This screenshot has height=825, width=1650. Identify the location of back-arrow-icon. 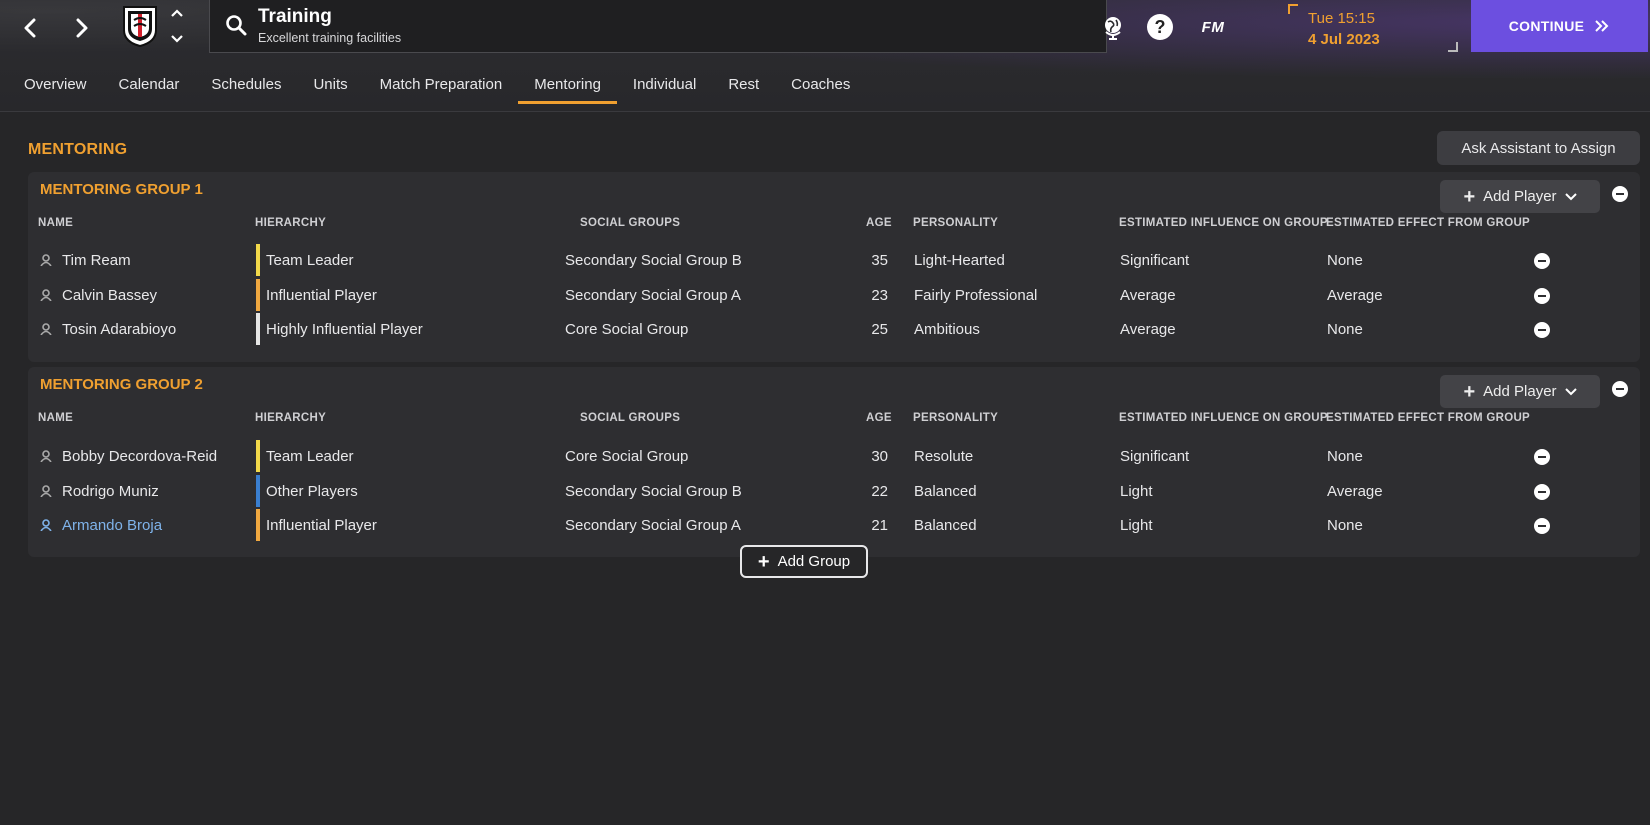
(30, 28).